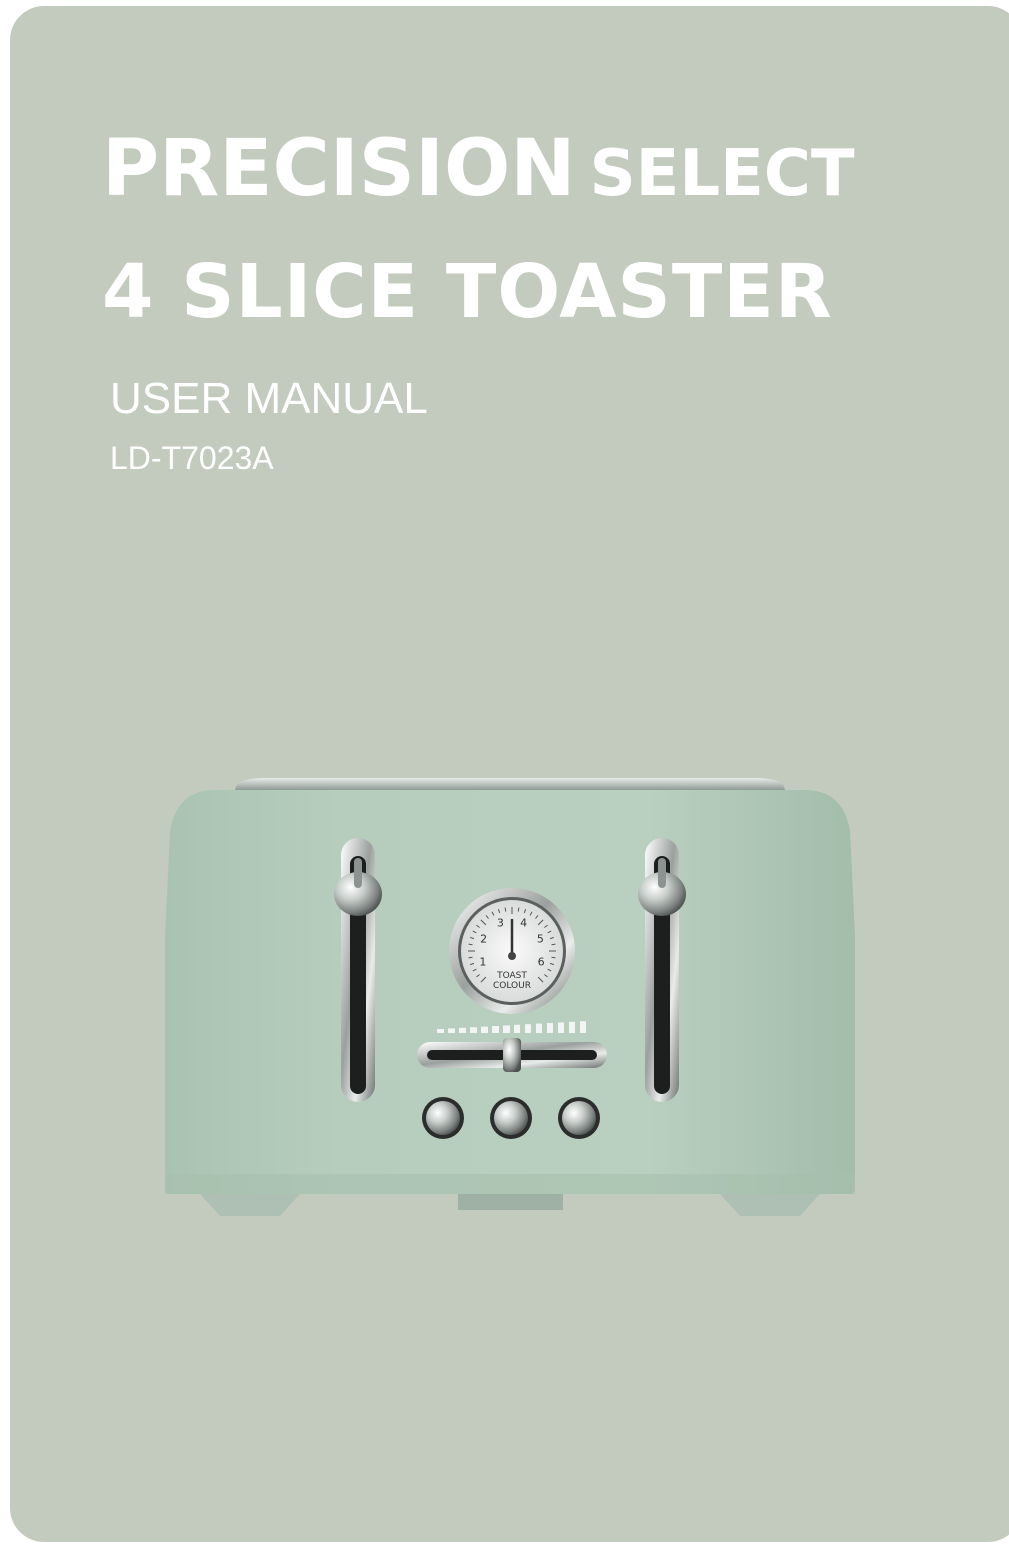 This screenshot has width=1009, height=1561. I want to click on product-title-line-1: PRECISION SELECT, so click(478, 169).